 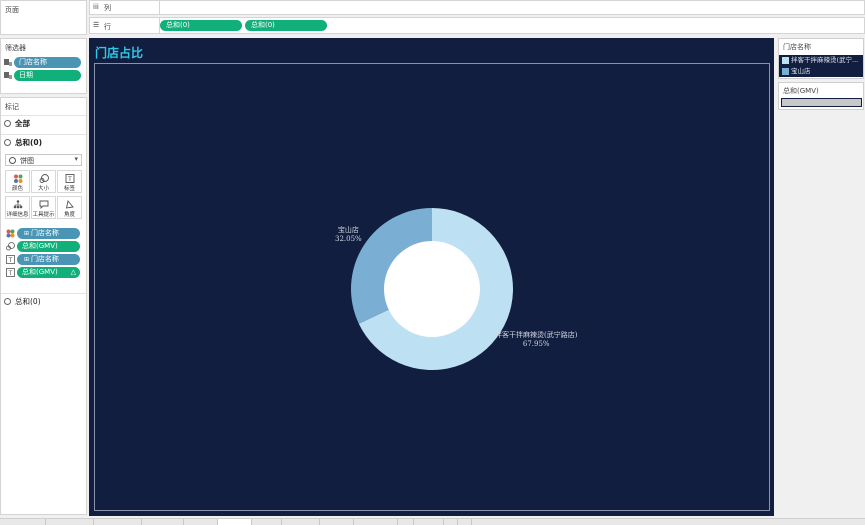 What do you see at coordinates (43, 189) in the screenshot?
I see `size-card-label: 大小` at bounding box center [43, 189].